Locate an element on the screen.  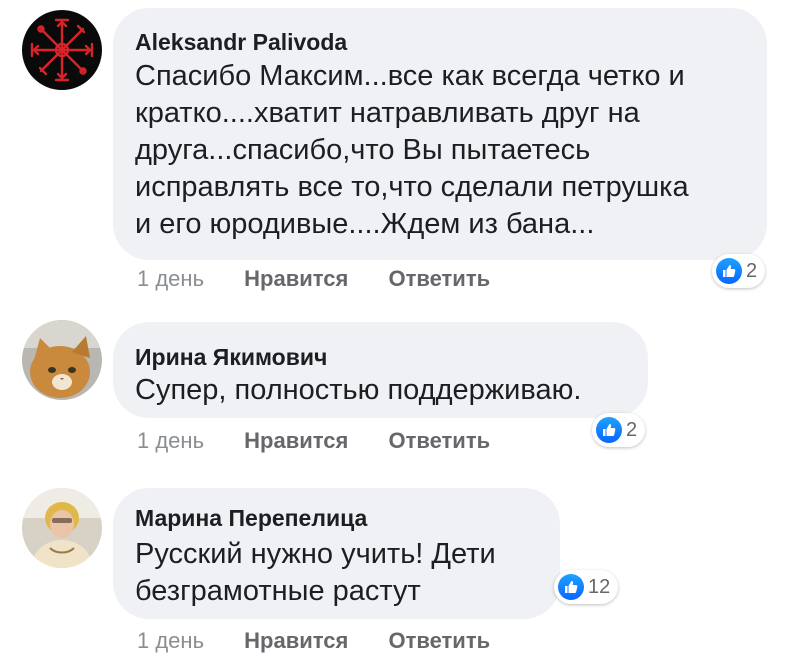
comment-text-line: Русский нужно учить! Дети is located at coordinates (315, 554).